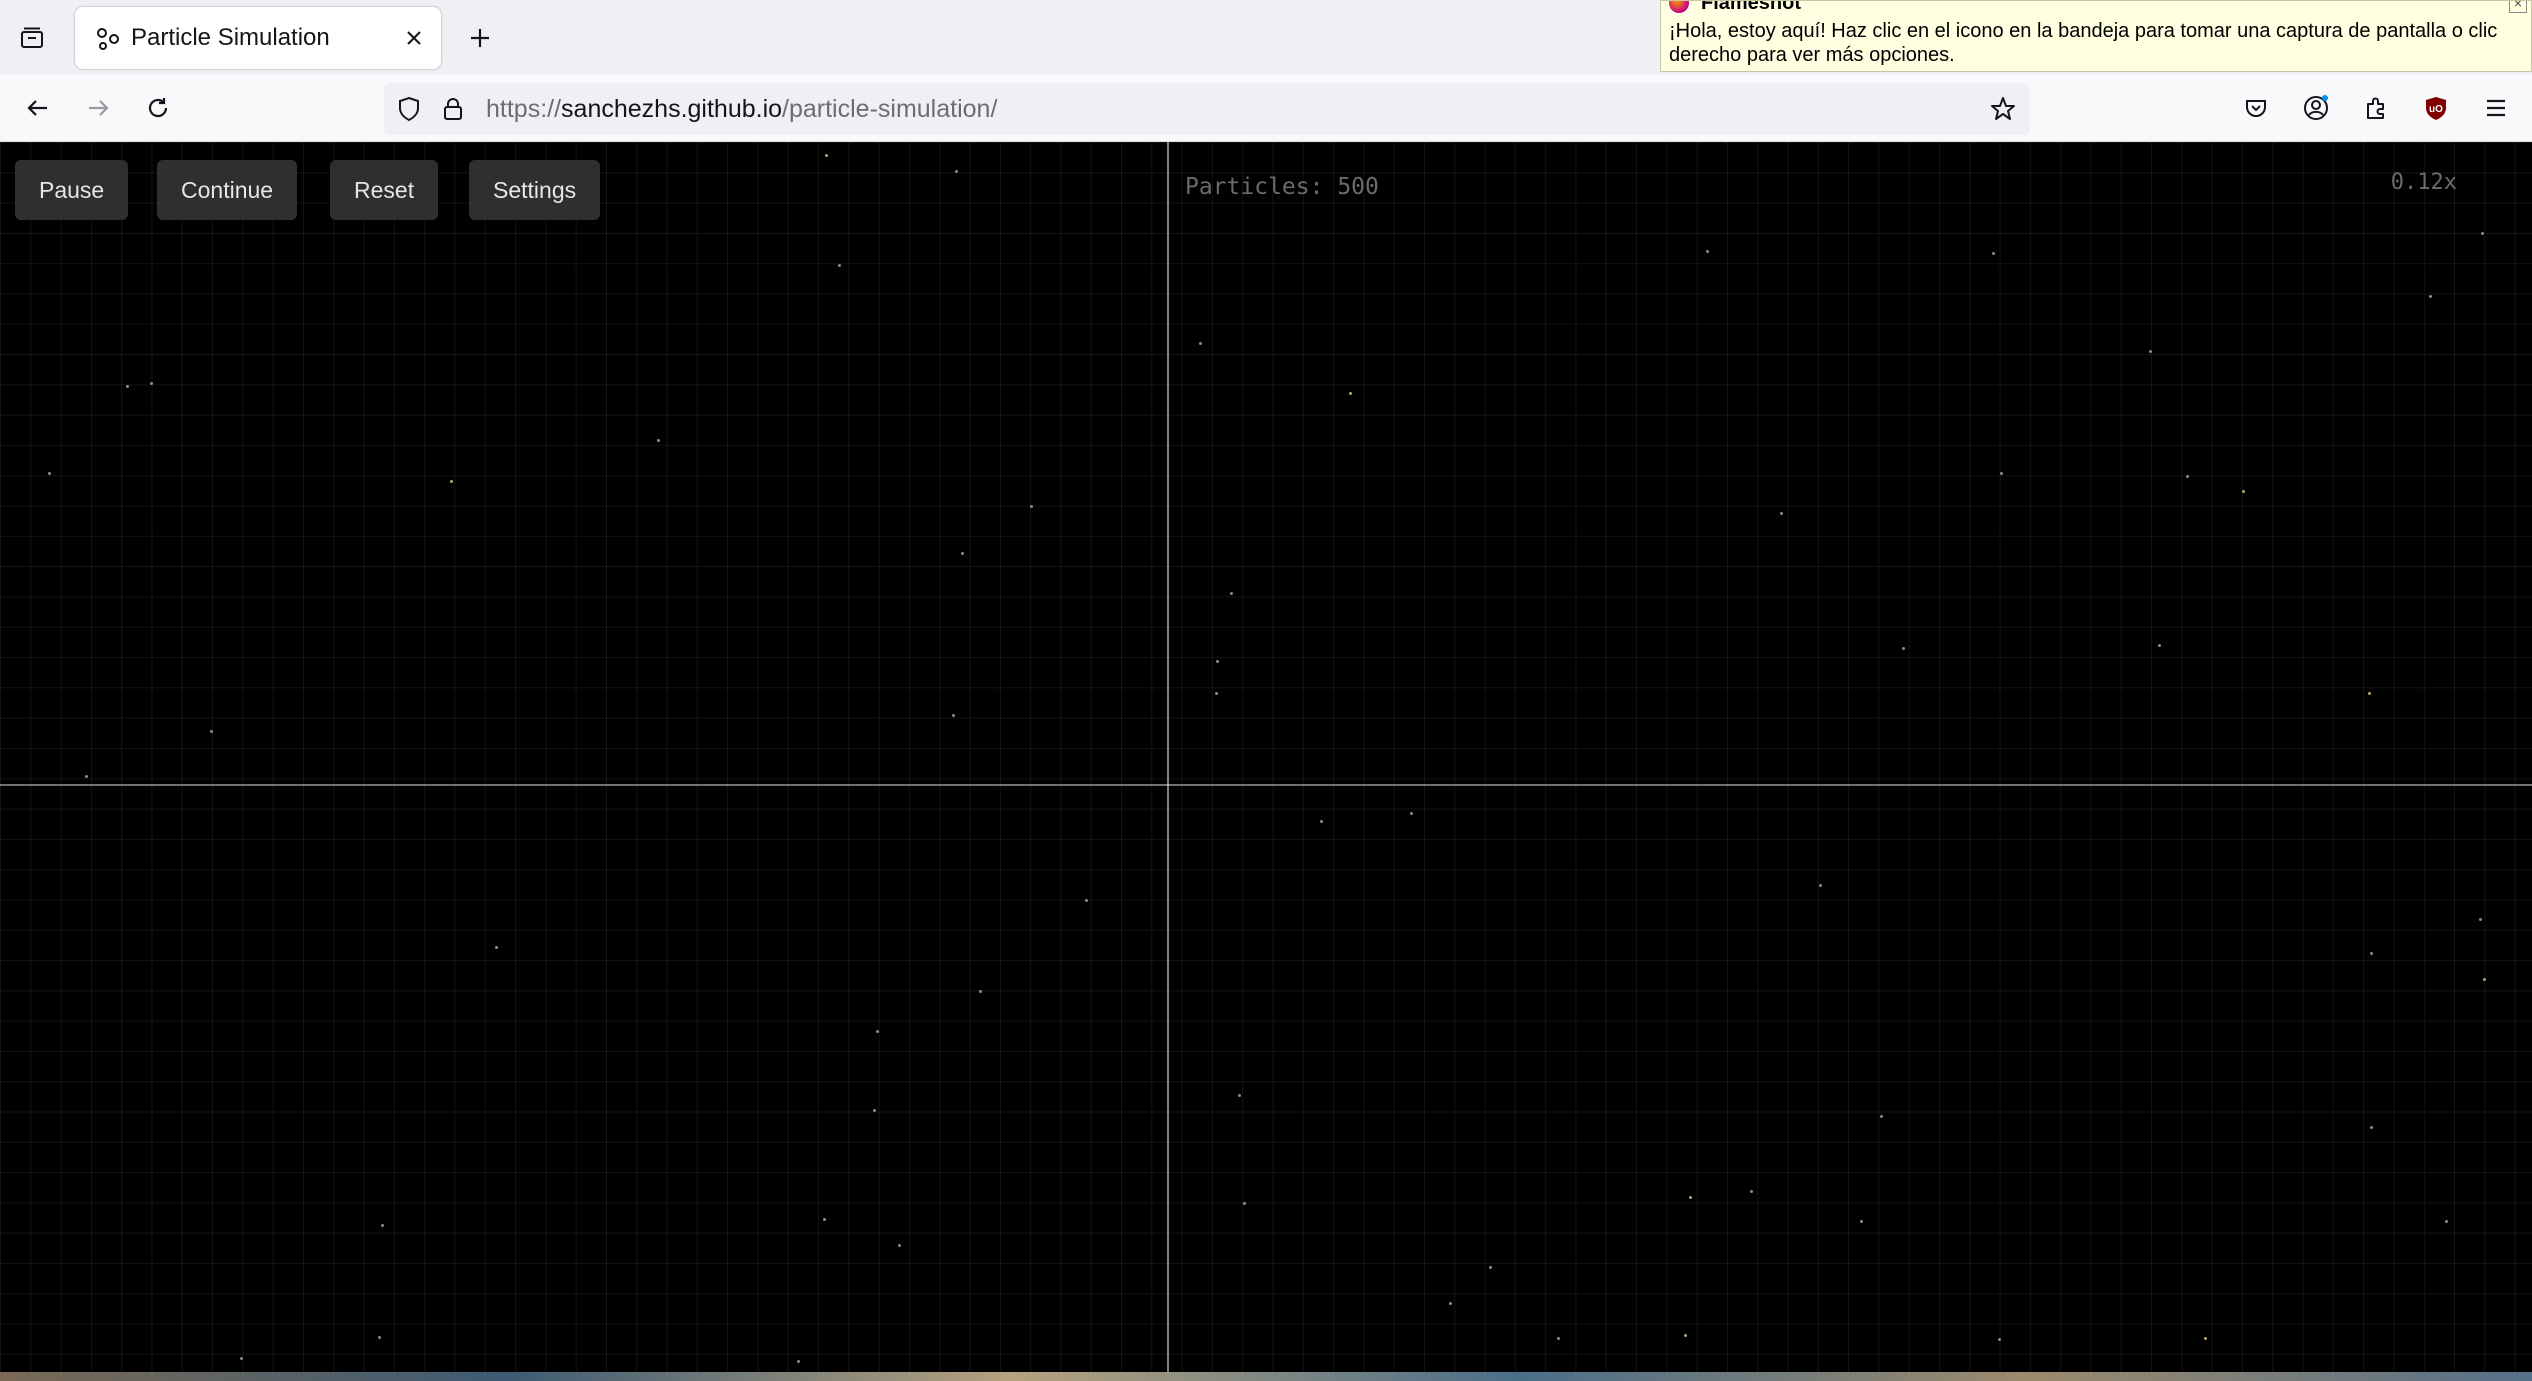  Describe the element at coordinates (32, 38) in the screenshot. I see `tab-list-button` at that location.